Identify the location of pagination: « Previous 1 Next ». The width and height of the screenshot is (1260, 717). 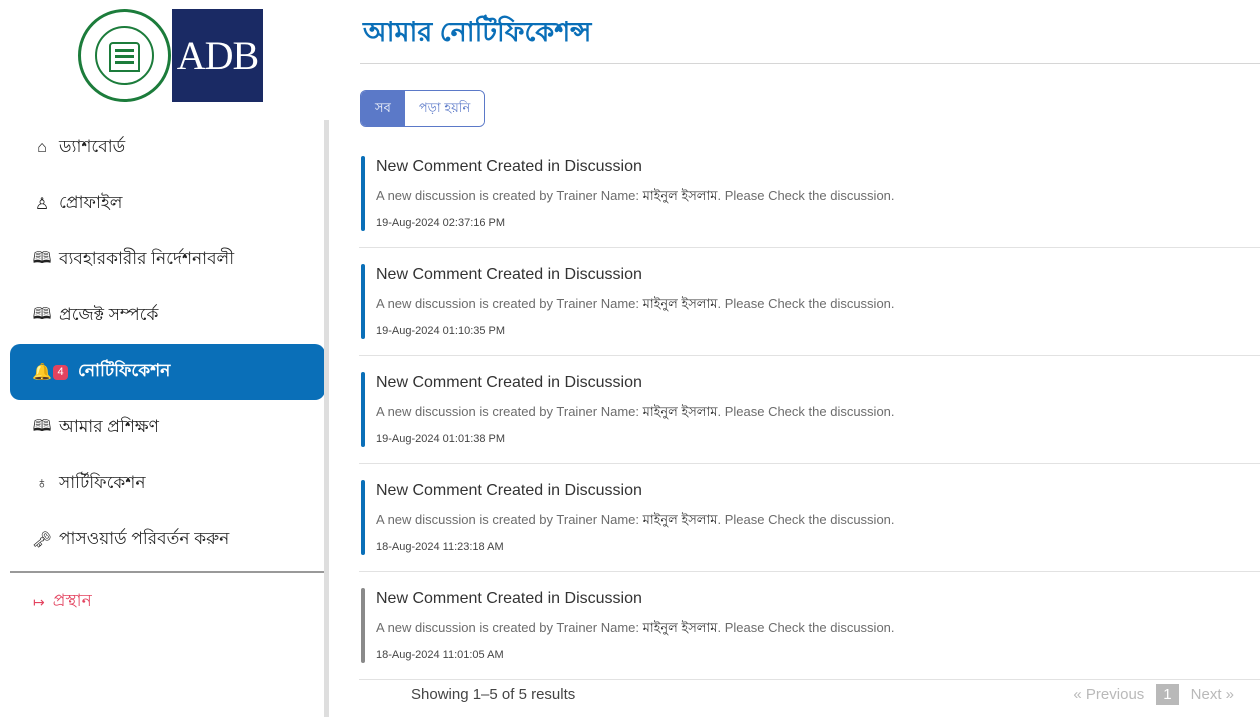
(1148, 694).